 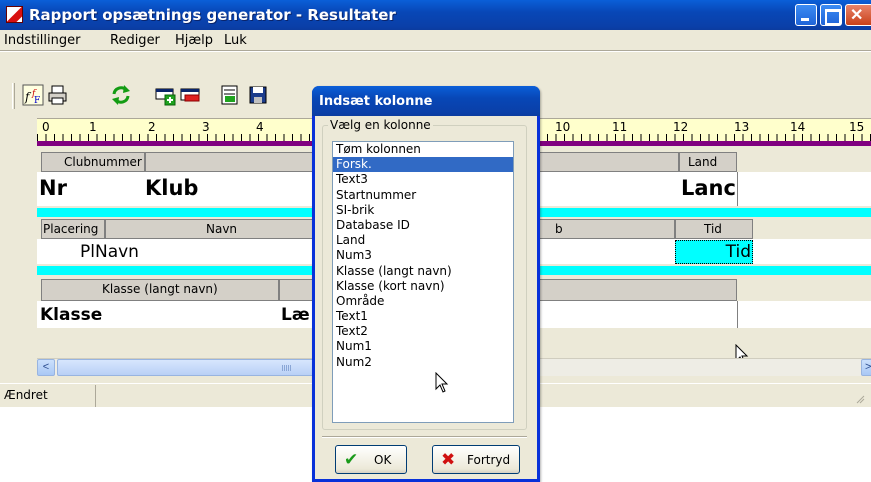 I want to click on list-item: Klasse (langt navn), so click(x=423, y=271).